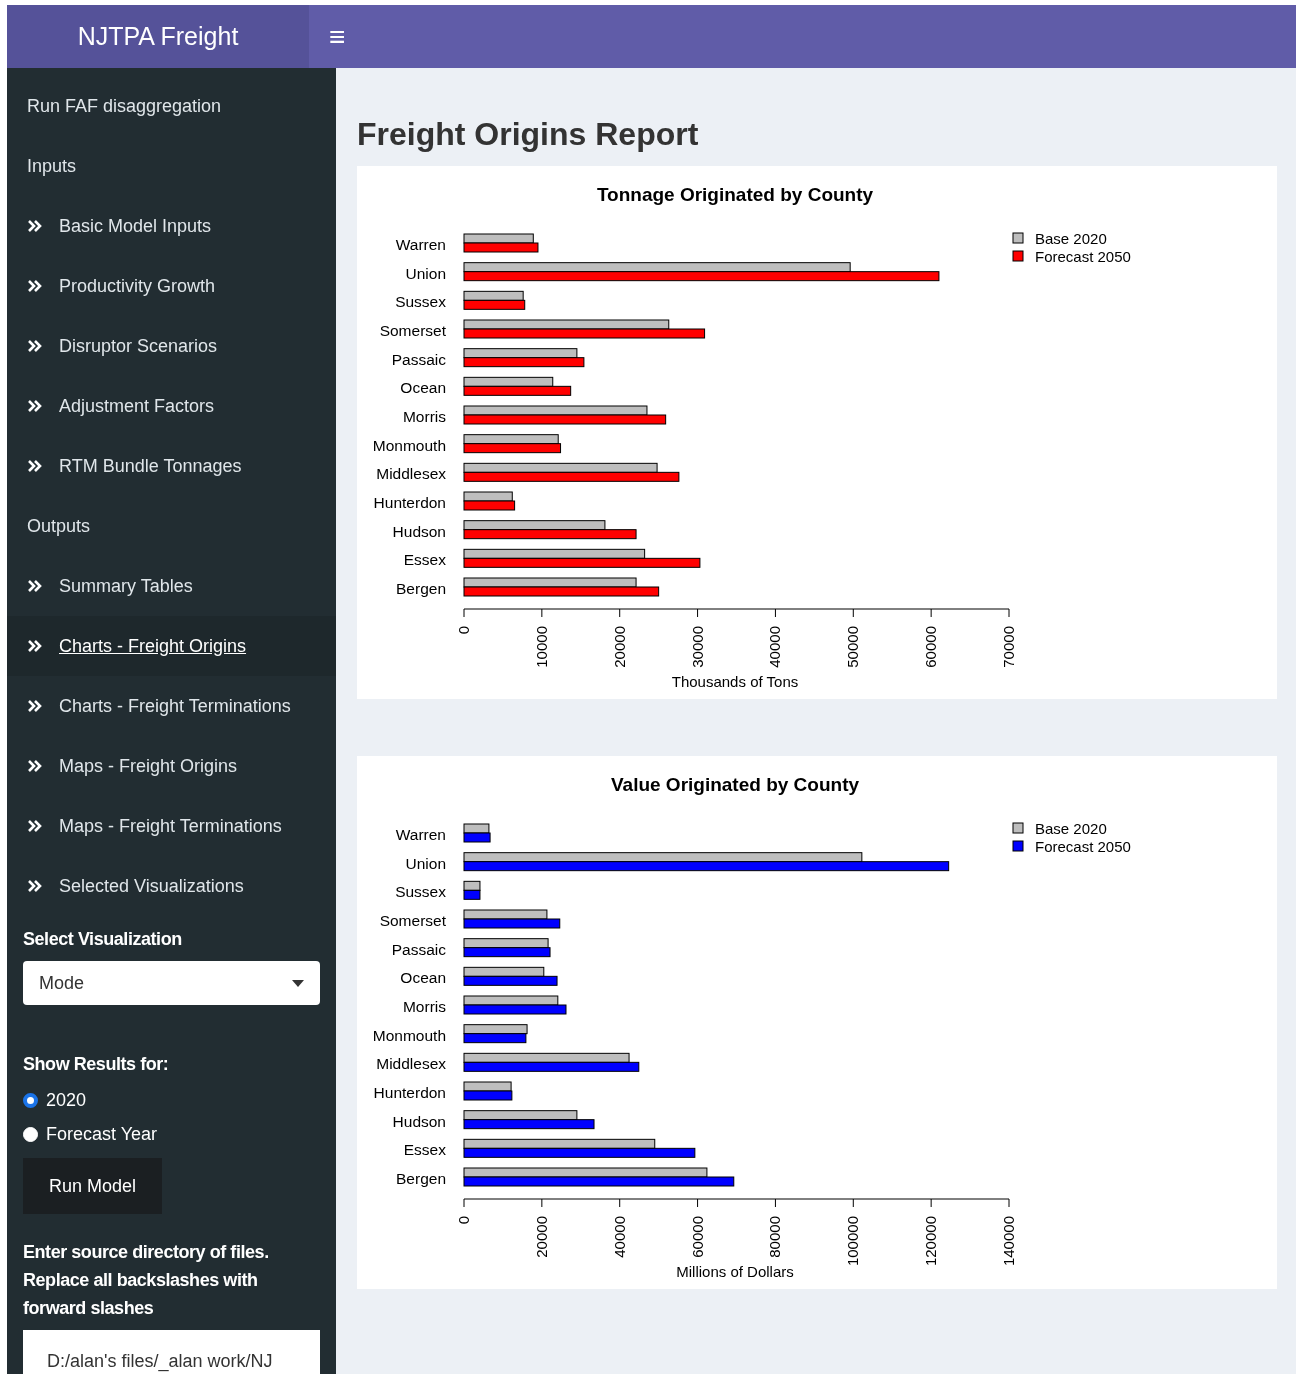 The width and height of the screenshot is (1296, 1374). What do you see at coordinates (171, 226) in the screenshot?
I see `sidebar-item: Basic Model Inputs` at bounding box center [171, 226].